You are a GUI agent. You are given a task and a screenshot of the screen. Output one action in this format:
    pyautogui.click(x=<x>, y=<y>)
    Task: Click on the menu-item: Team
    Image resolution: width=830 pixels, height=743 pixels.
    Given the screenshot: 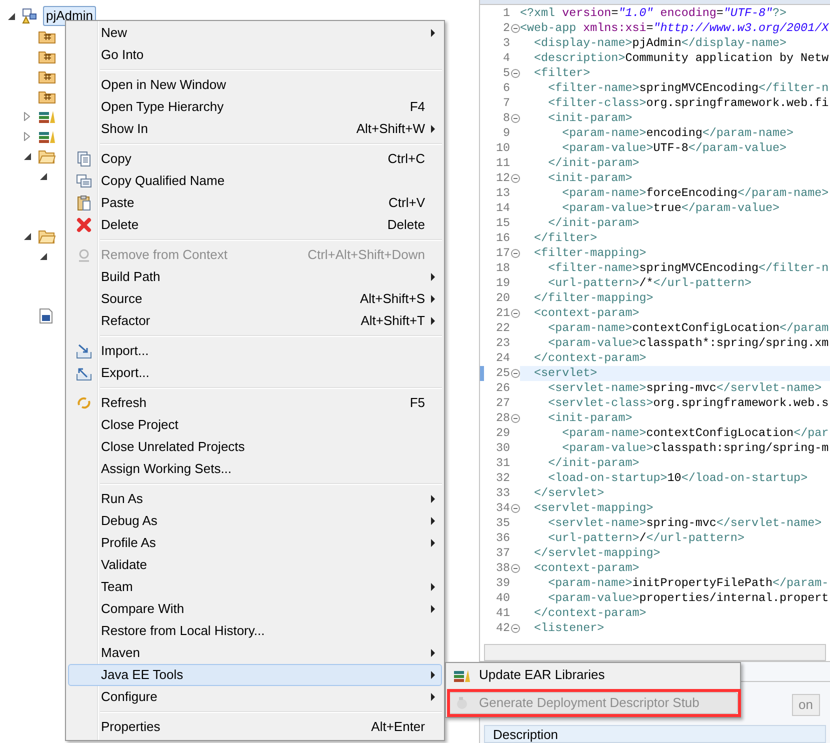 What is the action you would take?
    pyautogui.click(x=255, y=587)
    